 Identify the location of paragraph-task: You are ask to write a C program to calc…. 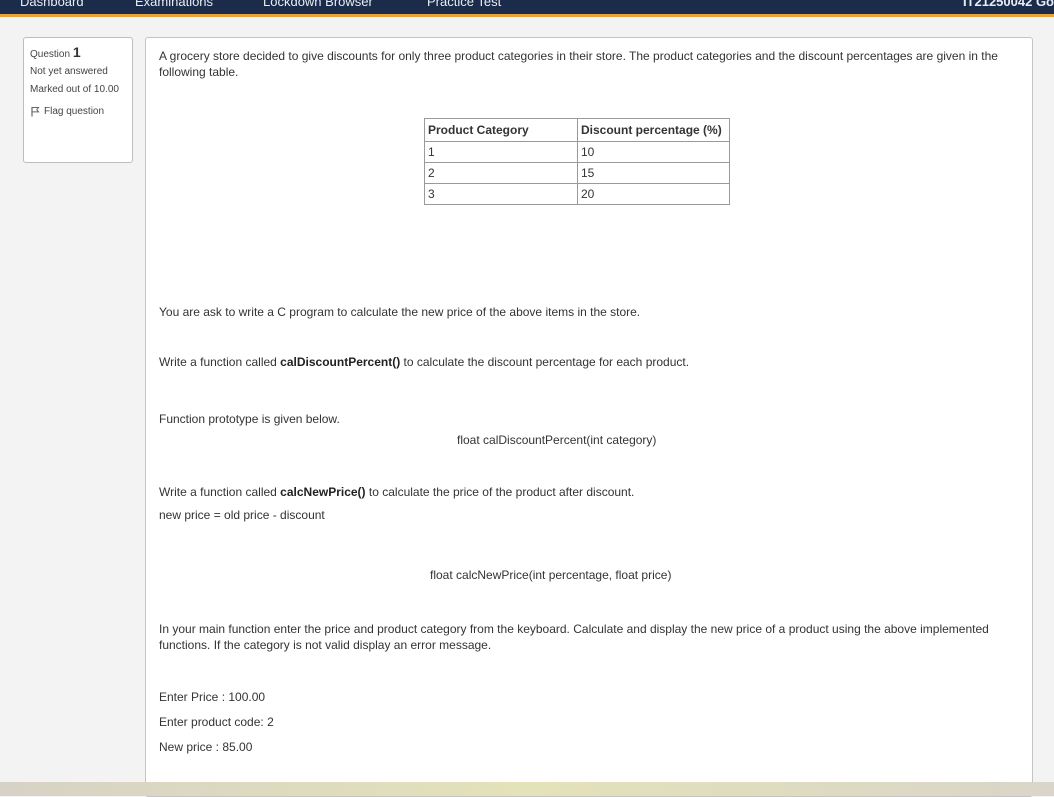
(400, 312).